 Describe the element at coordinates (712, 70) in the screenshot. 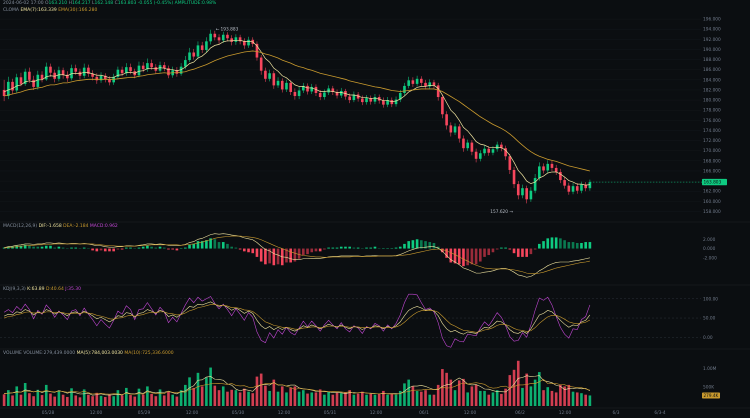

I see `price-tick-label: 186.000` at that location.